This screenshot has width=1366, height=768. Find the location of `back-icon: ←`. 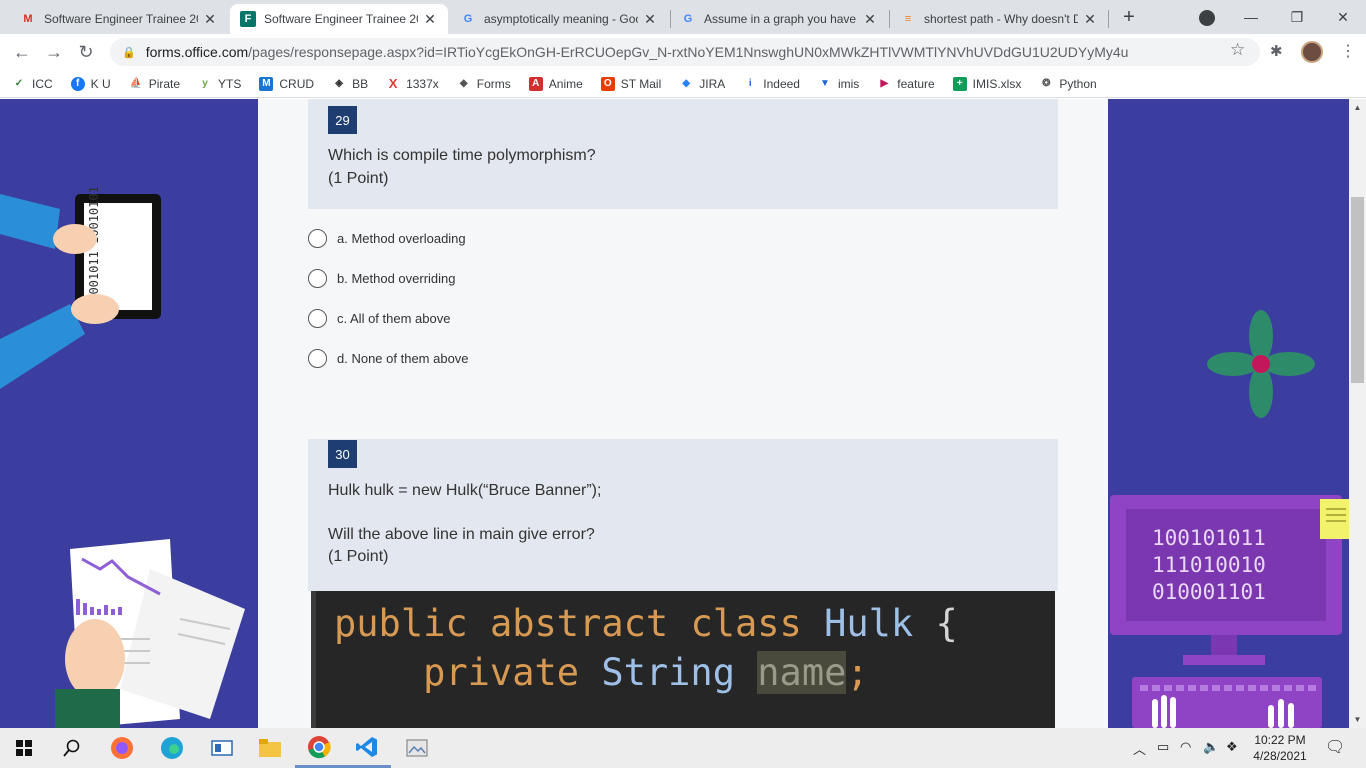

back-icon: ← is located at coordinates (22, 52).